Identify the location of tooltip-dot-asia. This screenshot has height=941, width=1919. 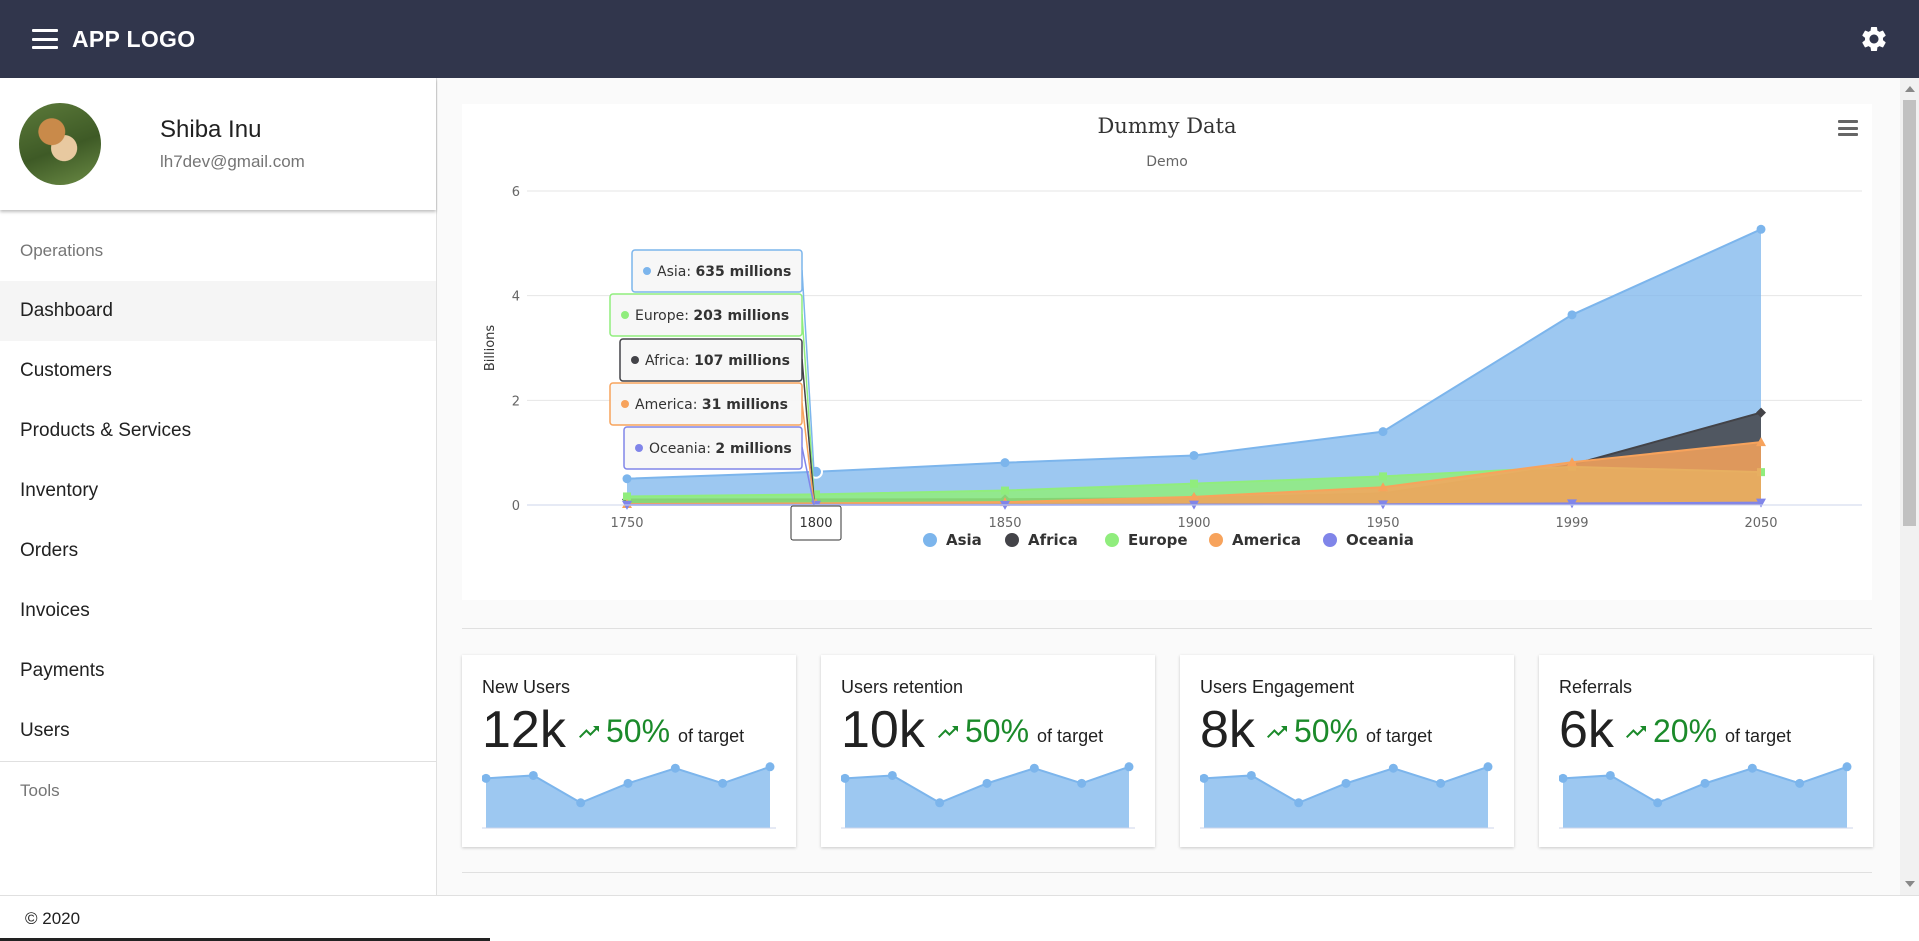
(647, 271).